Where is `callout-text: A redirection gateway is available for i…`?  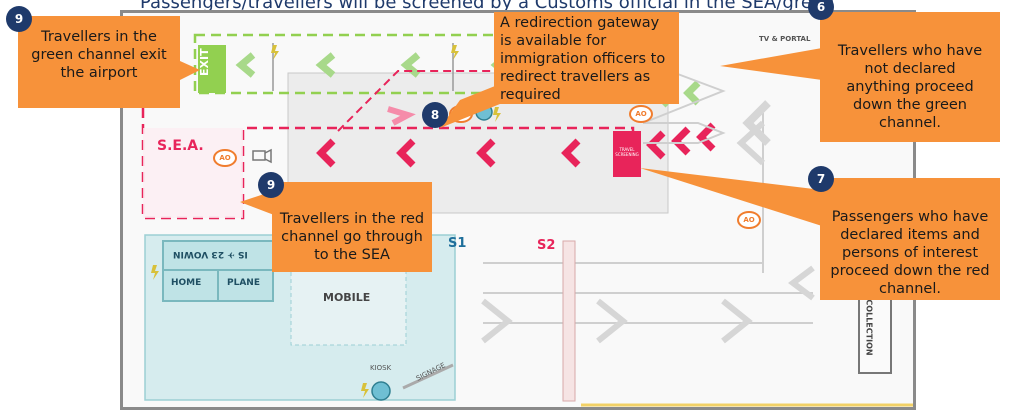 callout-text: A redirection gateway is available for i… is located at coordinates (583, 59).